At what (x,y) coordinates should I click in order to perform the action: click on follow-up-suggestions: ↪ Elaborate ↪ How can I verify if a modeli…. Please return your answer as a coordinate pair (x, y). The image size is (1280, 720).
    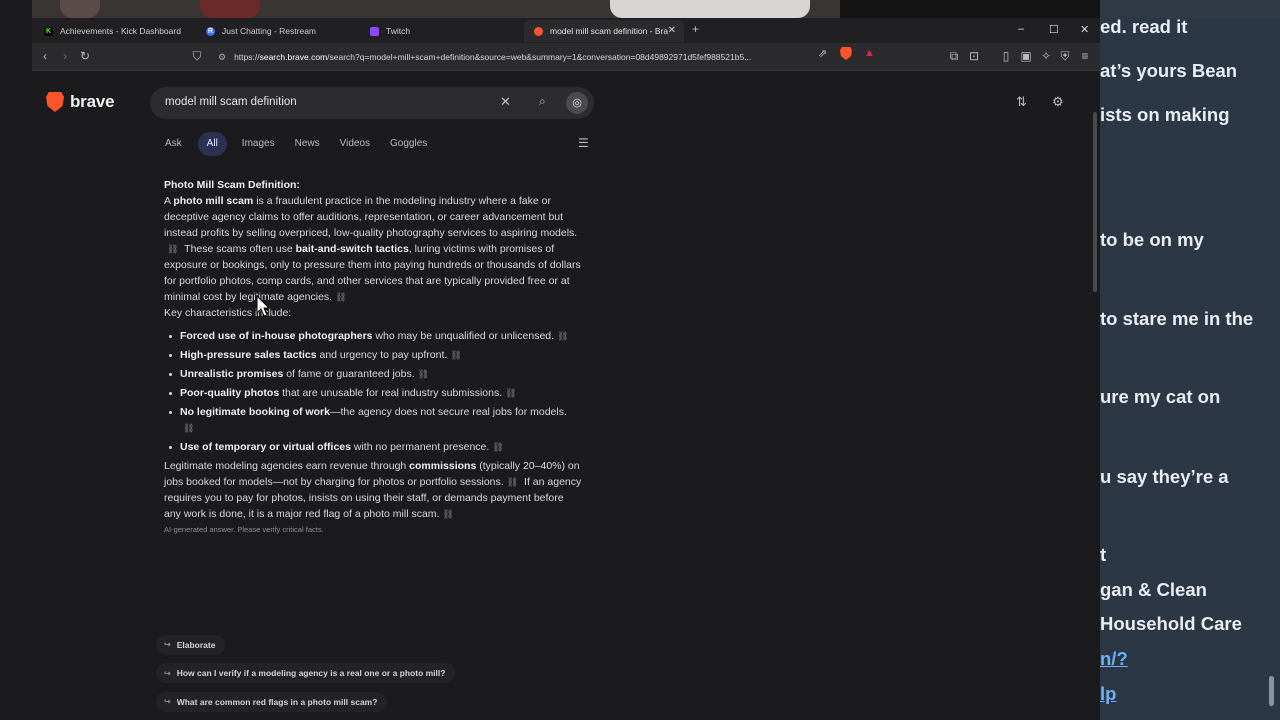
    Looking at the image, I should click on (306, 677).